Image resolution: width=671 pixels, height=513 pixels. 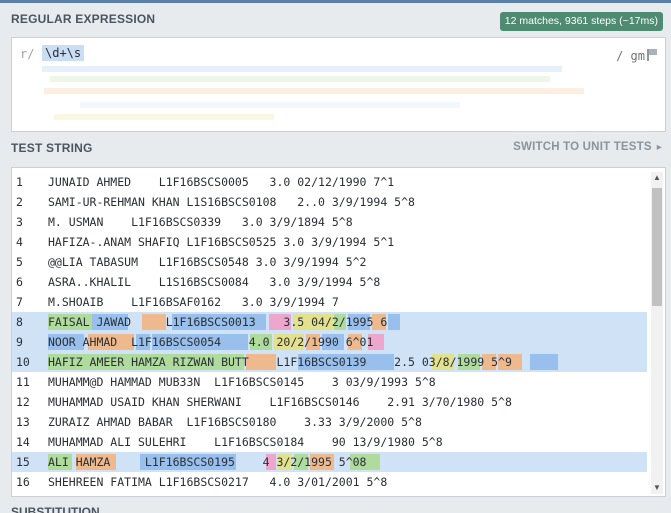 What do you see at coordinates (19, 202) in the screenshot?
I see `line-number: 2` at bounding box center [19, 202].